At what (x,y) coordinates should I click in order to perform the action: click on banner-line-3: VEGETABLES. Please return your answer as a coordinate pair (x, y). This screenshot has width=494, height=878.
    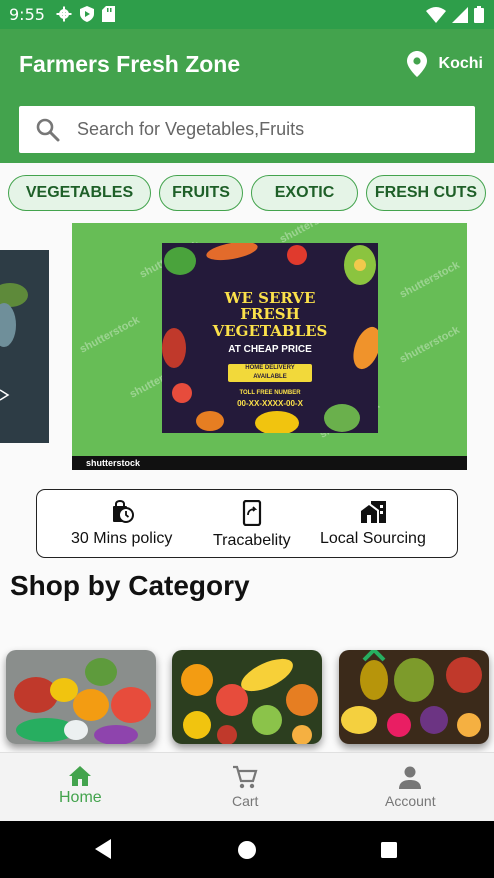
    Looking at the image, I should click on (270, 331).